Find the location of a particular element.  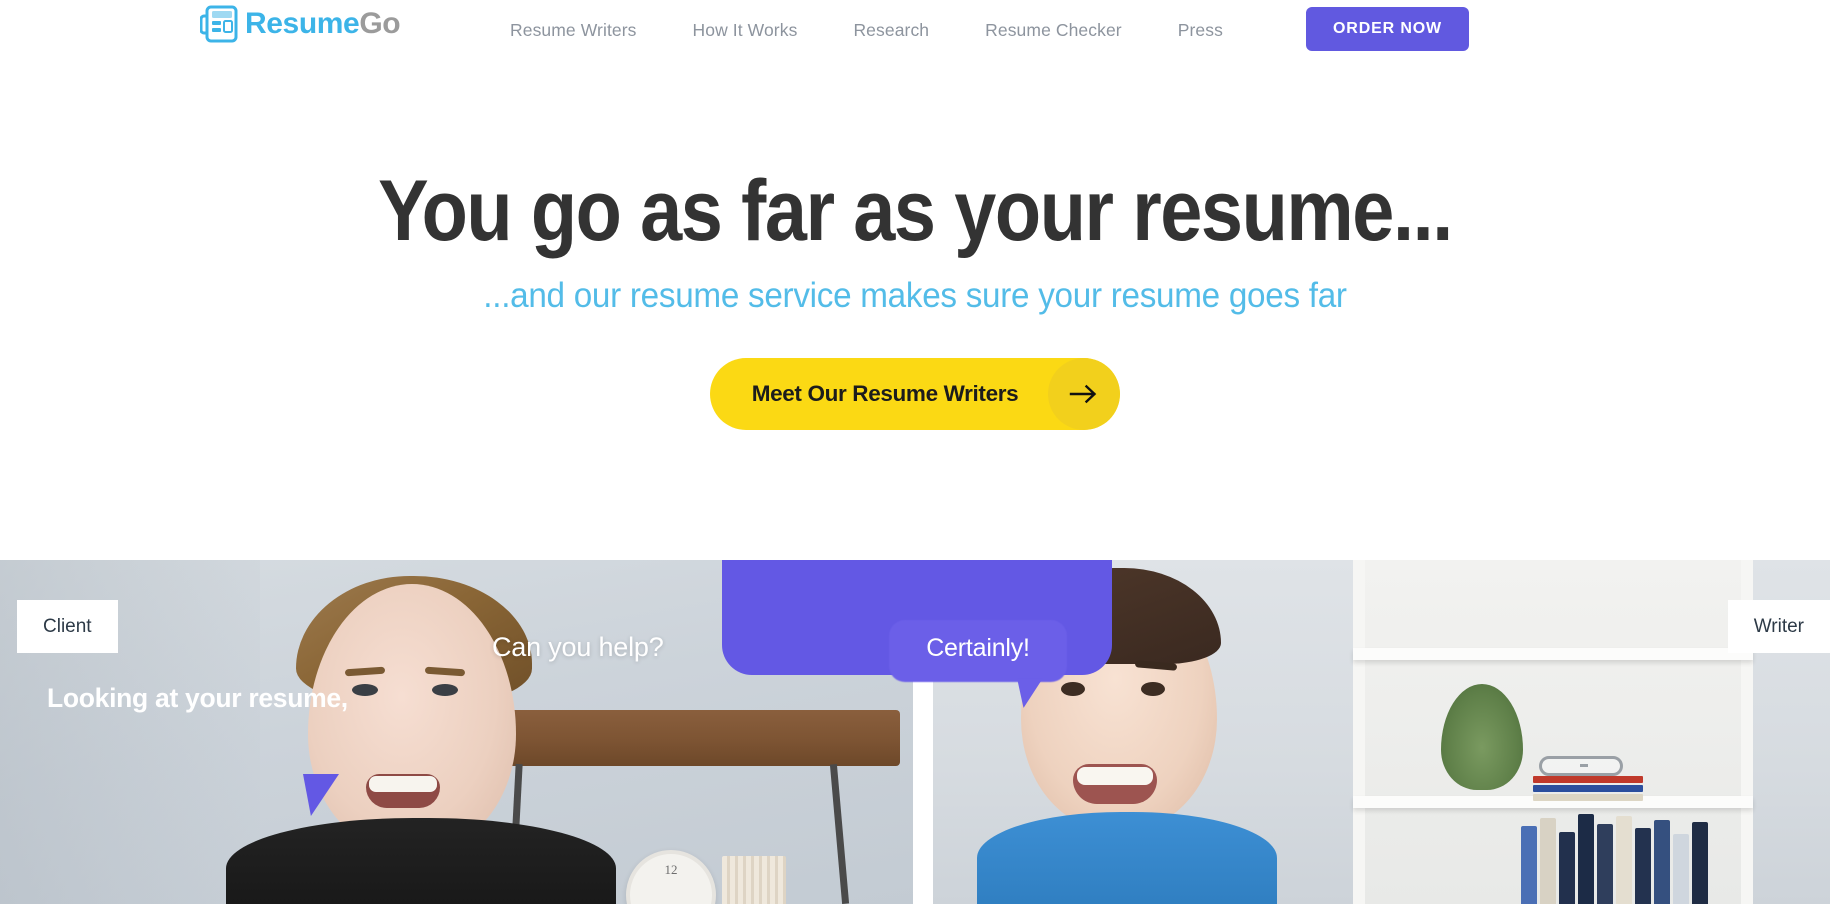

potted-plant is located at coordinates (1482, 737).